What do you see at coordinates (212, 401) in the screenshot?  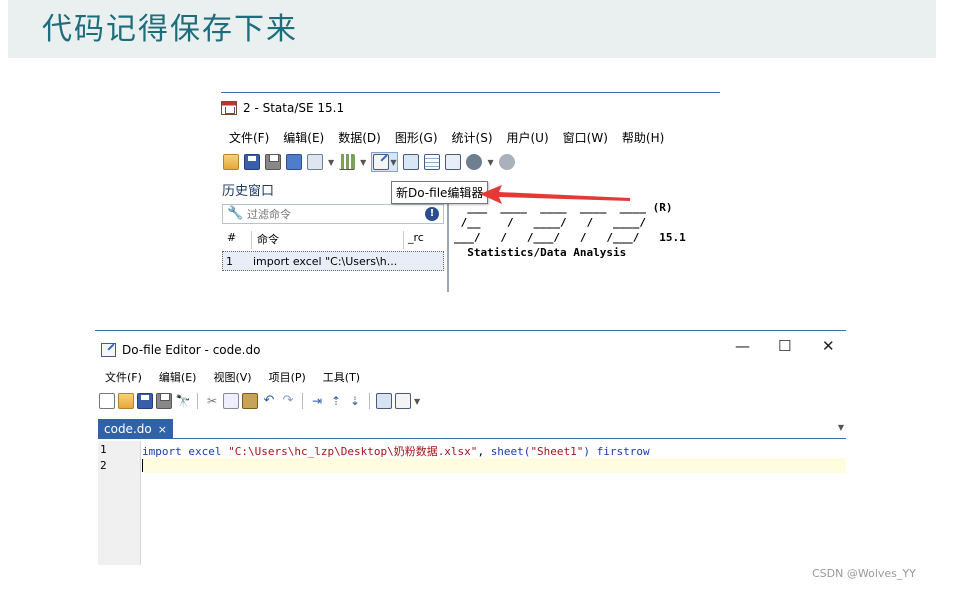 I see `cut-icon: ✂` at bounding box center [212, 401].